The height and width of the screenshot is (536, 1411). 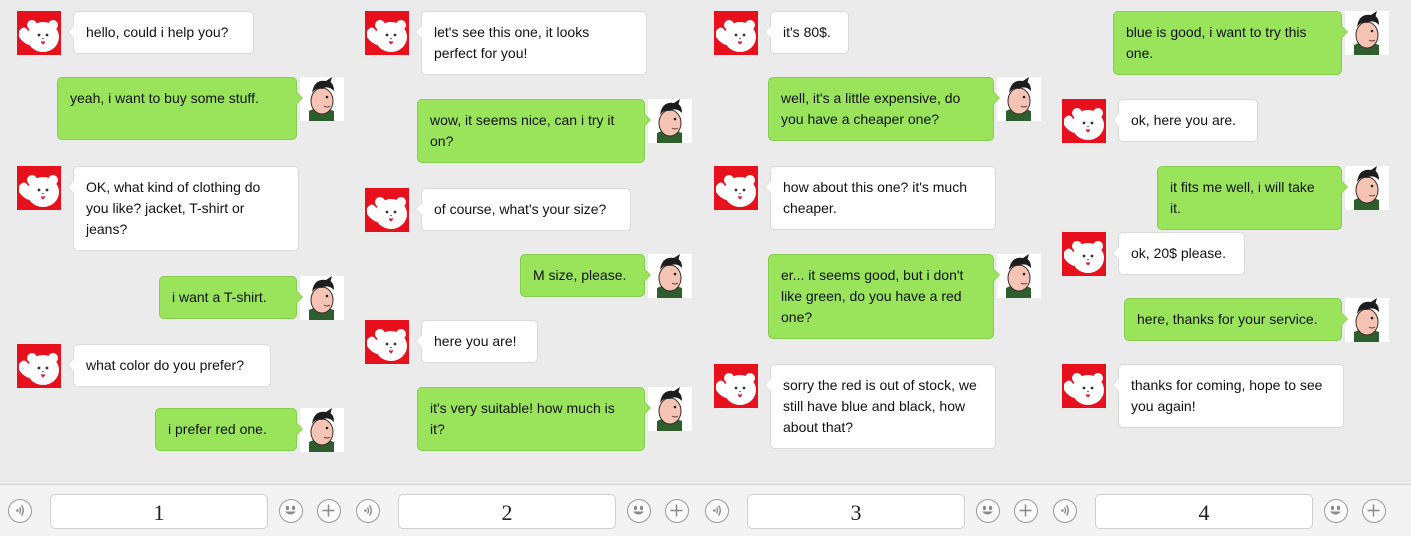 I want to click on input-toolbar-3: 3, so click(x=873, y=510).